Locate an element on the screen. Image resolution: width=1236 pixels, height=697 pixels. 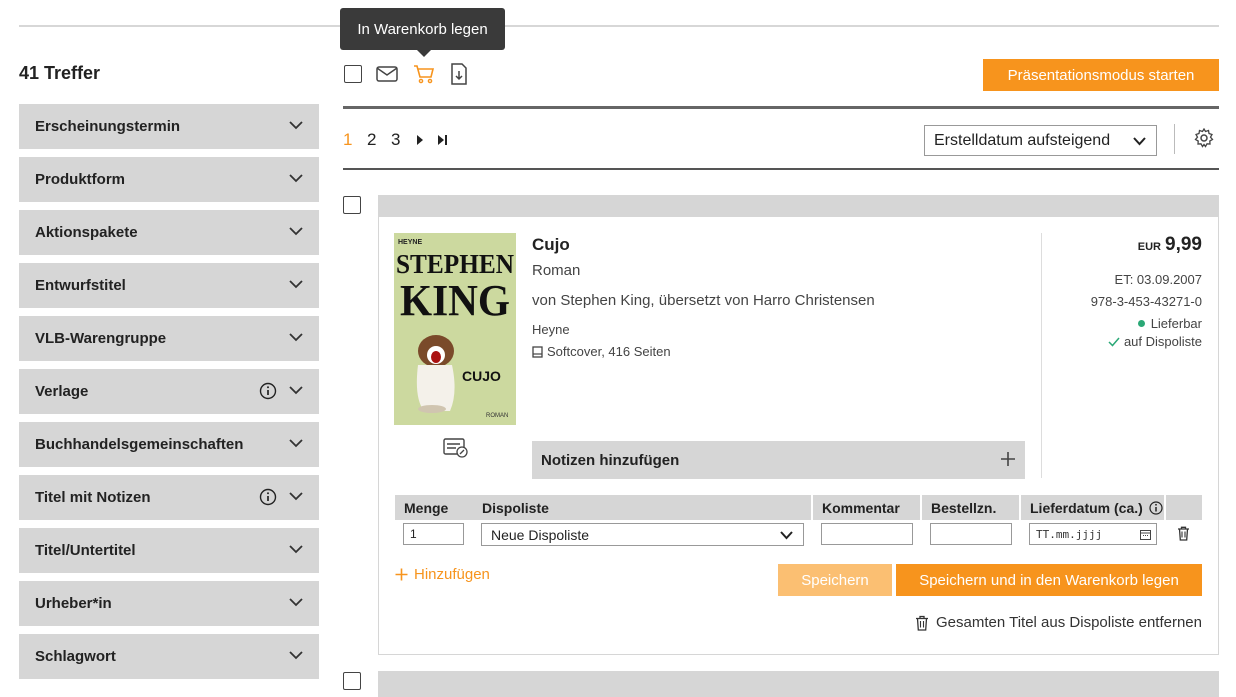
settings-gear-icon is located at coordinates (1204, 139).